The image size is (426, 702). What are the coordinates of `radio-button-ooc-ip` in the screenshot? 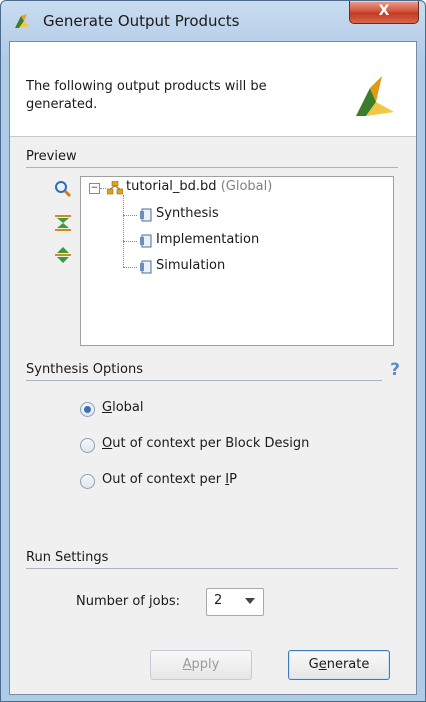 It's located at (87, 481).